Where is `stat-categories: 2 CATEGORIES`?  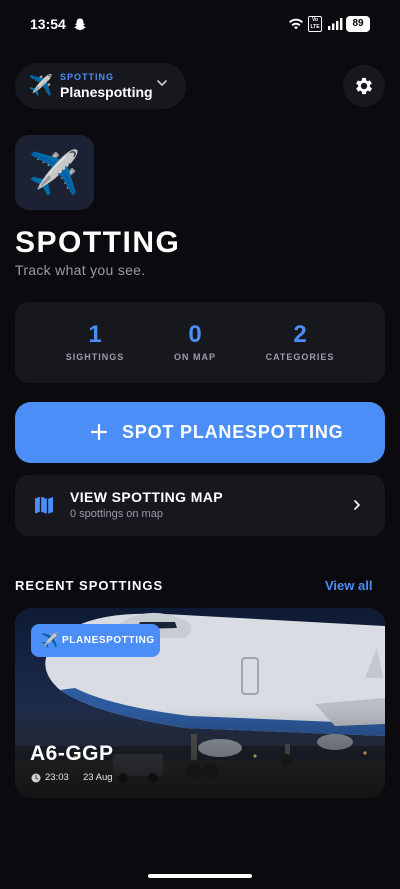
stat-categories: 2 CATEGORIES is located at coordinates (300, 341).